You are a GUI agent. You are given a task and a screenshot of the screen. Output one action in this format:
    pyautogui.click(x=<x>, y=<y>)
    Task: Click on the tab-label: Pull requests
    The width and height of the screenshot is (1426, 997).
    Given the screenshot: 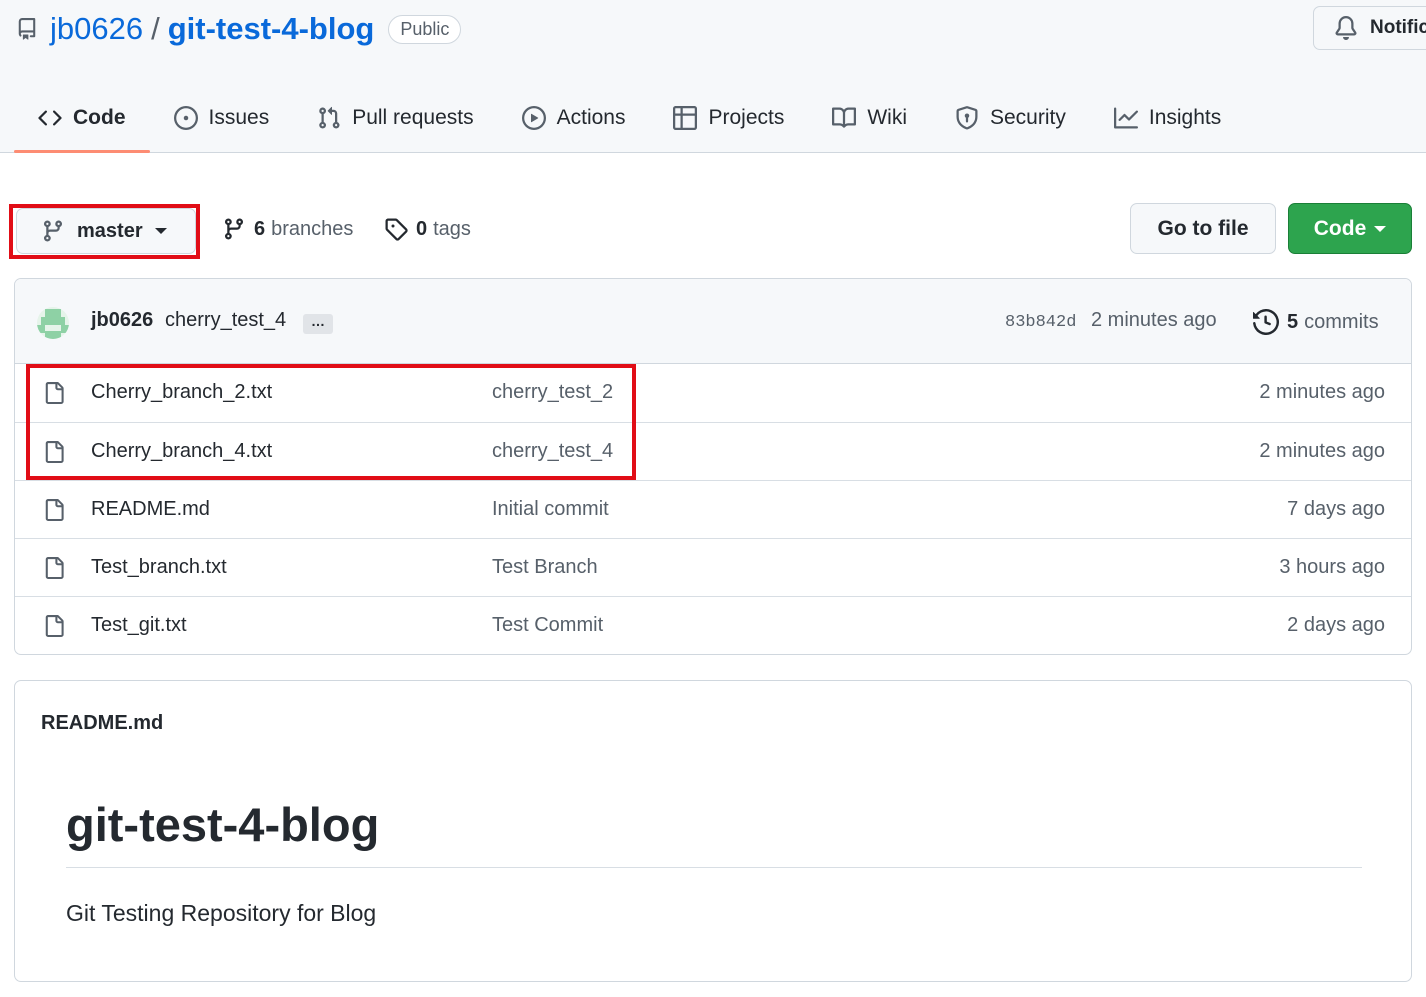 What is the action you would take?
    pyautogui.click(x=413, y=117)
    